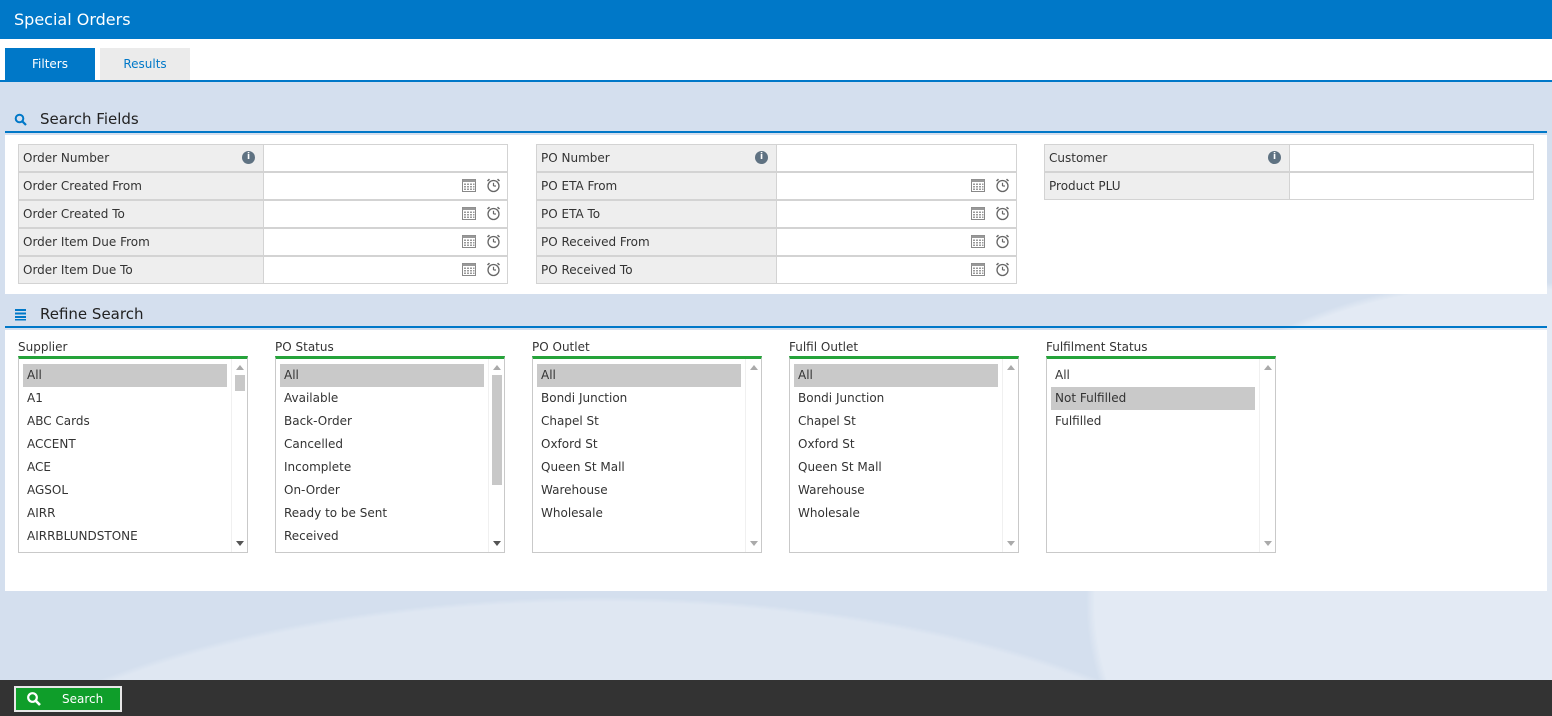  Describe the element at coordinates (656, 214) in the screenshot. I see `field-label: PO ETA To` at that location.